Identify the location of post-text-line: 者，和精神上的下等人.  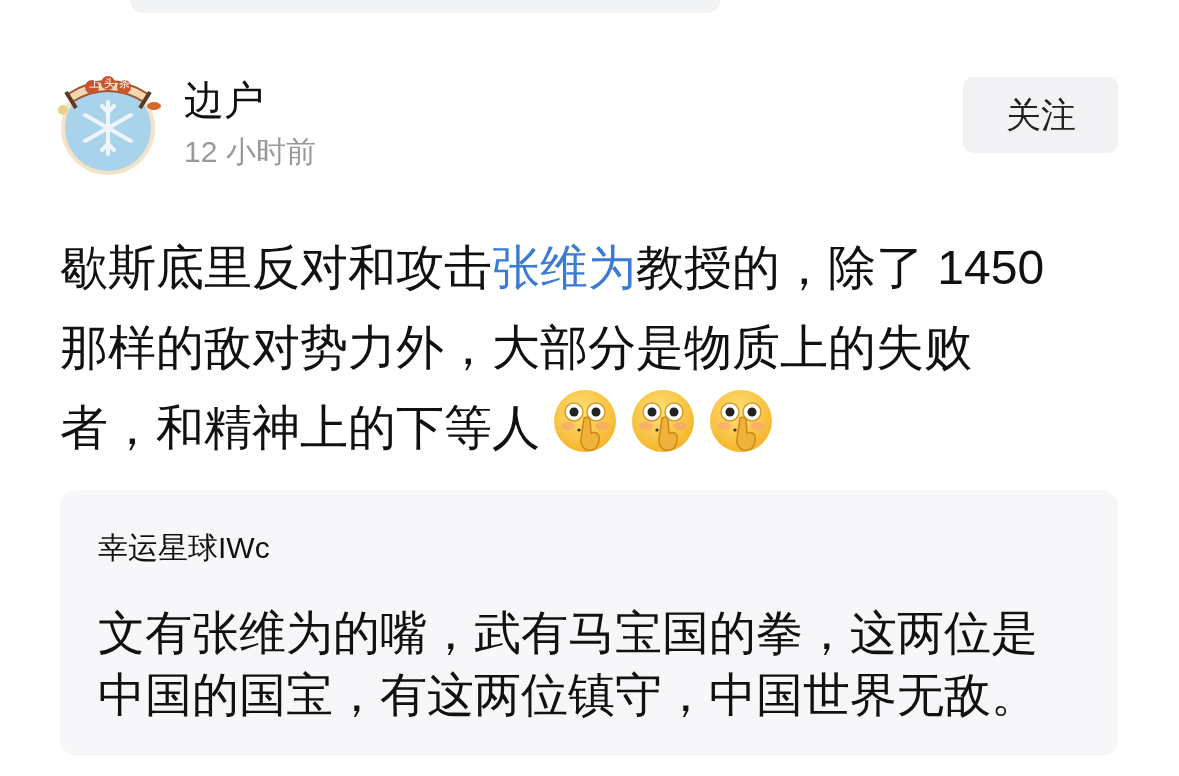
(300, 427).